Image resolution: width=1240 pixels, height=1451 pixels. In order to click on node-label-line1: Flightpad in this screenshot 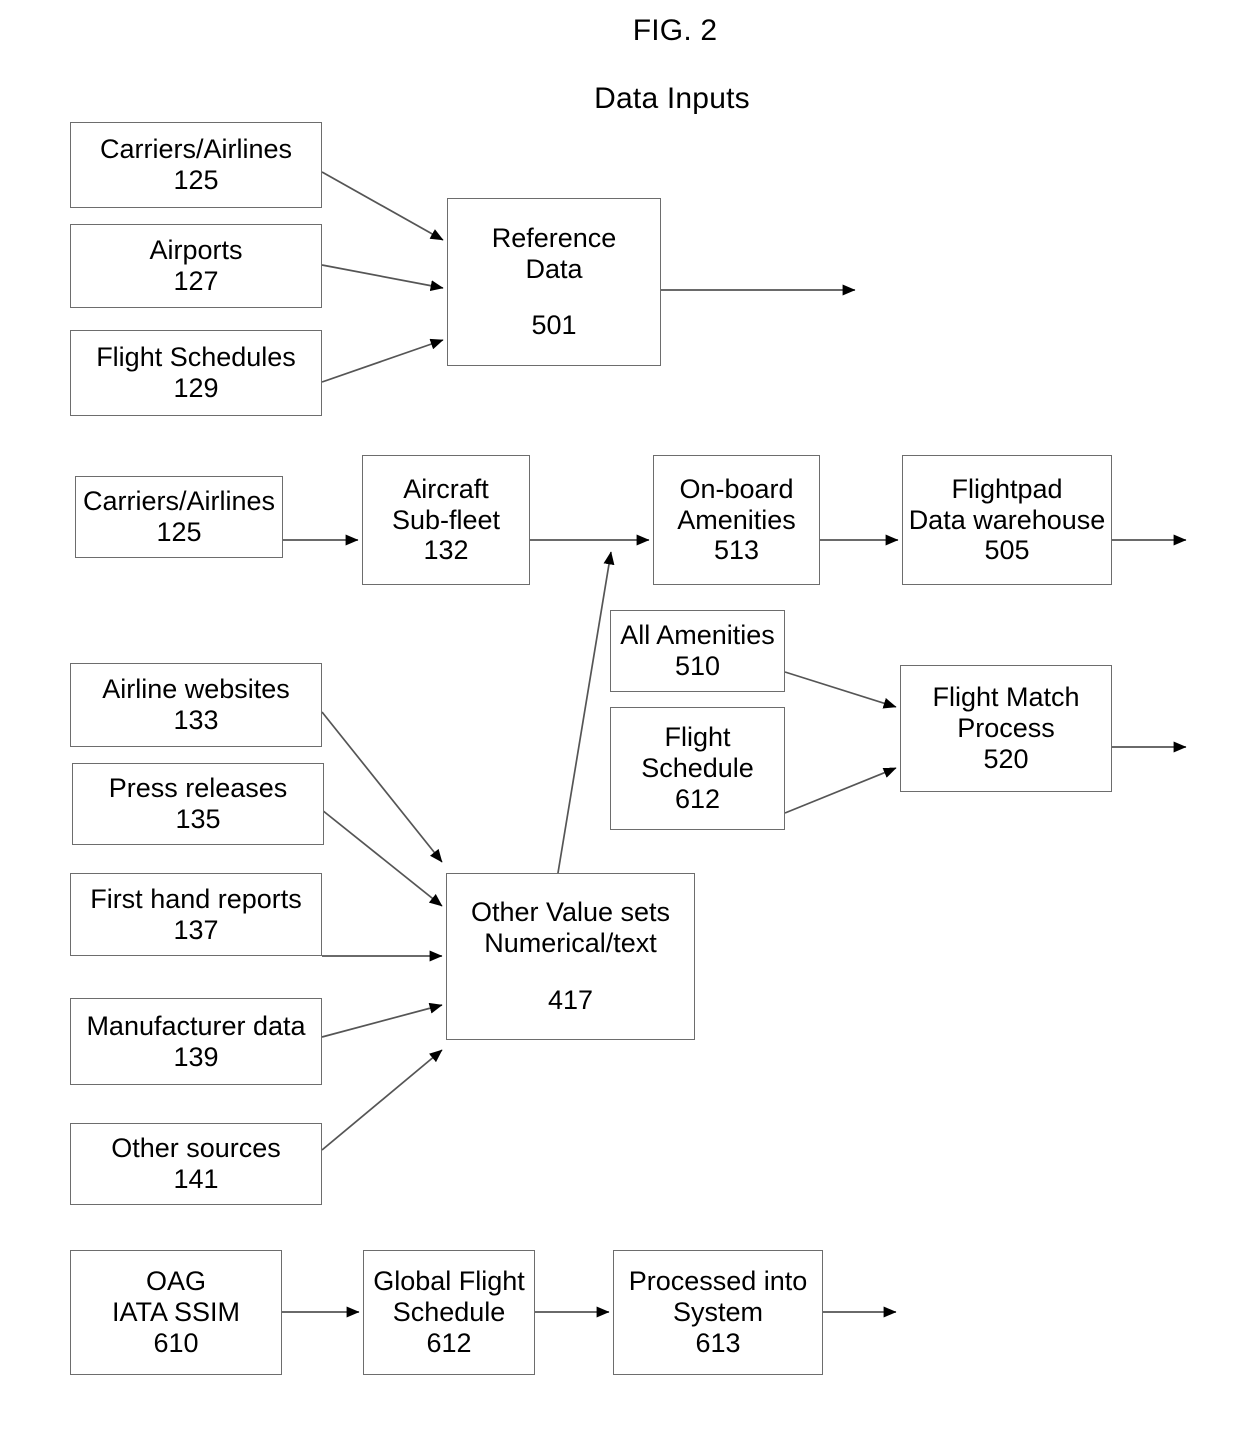, I will do `click(1007, 488)`.